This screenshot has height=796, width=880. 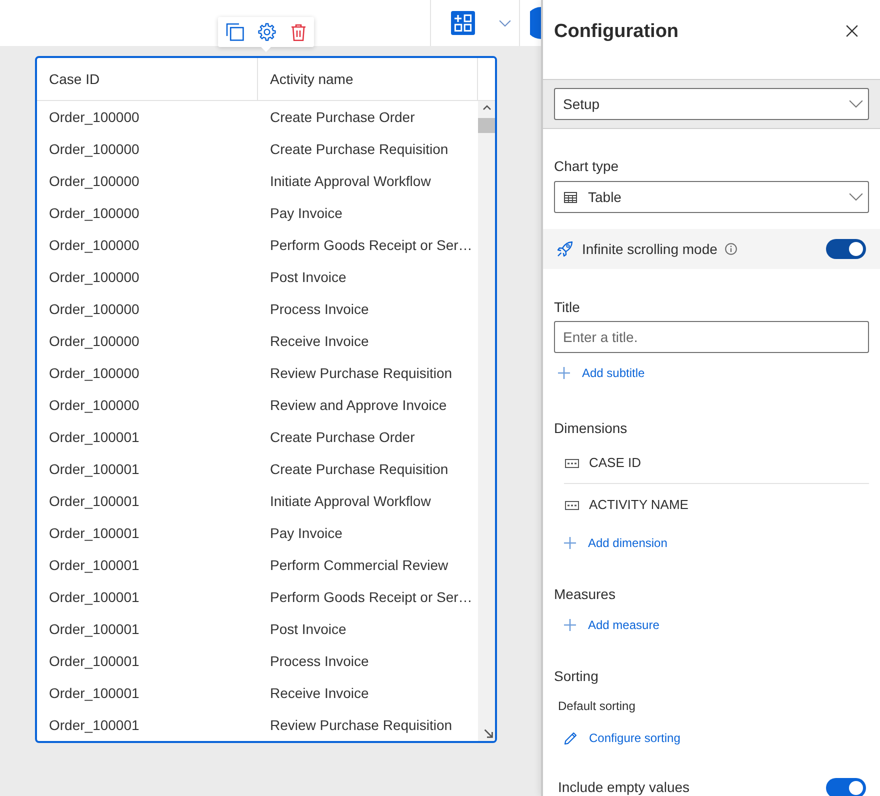 What do you see at coordinates (716, 463) in the screenshot?
I see `dimension-item: CASE ID` at bounding box center [716, 463].